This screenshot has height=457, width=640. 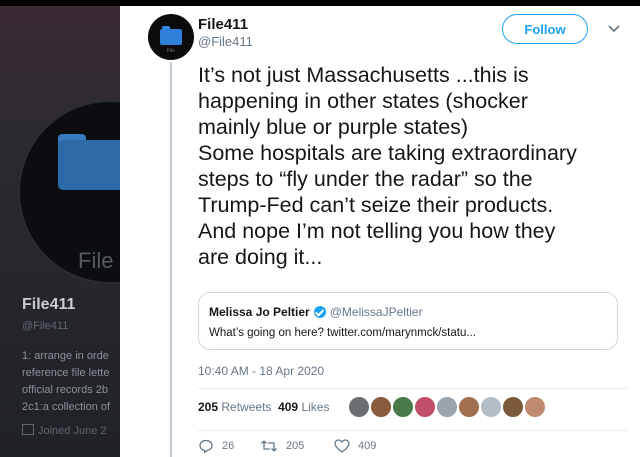 What do you see at coordinates (66, 373) in the screenshot?
I see `bio-line: reference file lette` at bounding box center [66, 373].